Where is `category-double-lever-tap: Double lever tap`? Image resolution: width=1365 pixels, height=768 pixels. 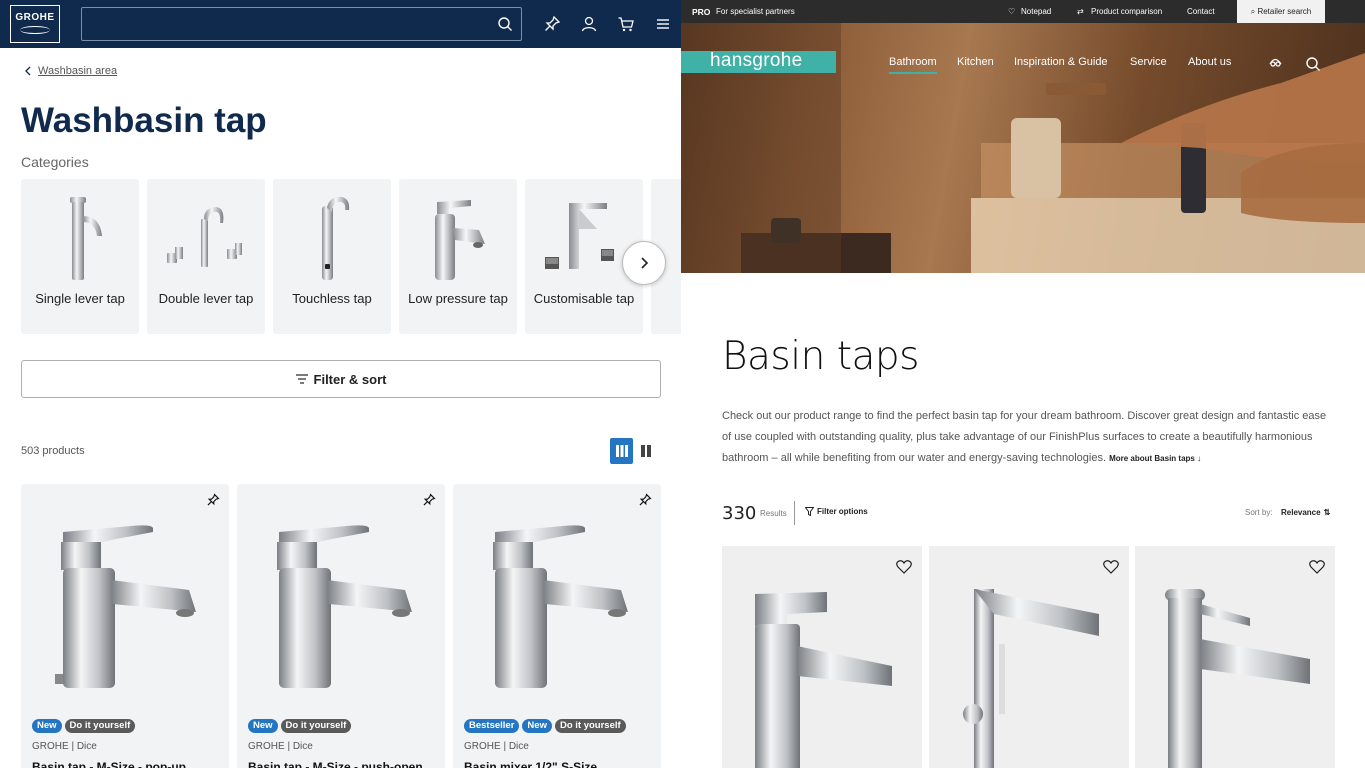
category-double-lever-tap: Double lever tap is located at coordinates (206, 256).